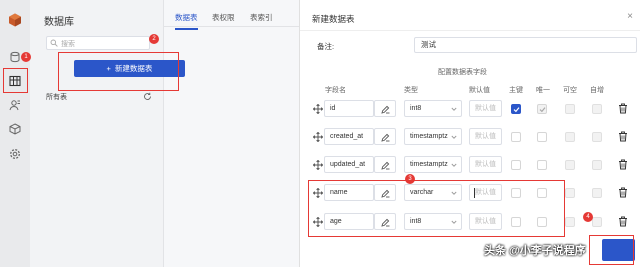 This screenshot has width=640, height=267. What do you see at coordinates (433, 108) in the screenshot?
I see `field-type-select: int8` at bounding box center [433, 108].